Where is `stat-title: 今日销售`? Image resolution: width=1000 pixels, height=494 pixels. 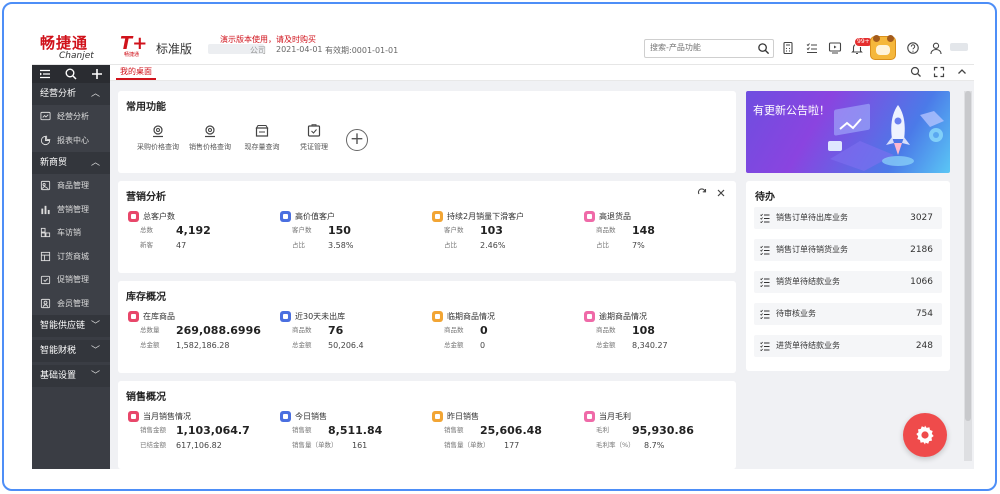 stat-title: 今日销售 is located at coordinates (311, 416).